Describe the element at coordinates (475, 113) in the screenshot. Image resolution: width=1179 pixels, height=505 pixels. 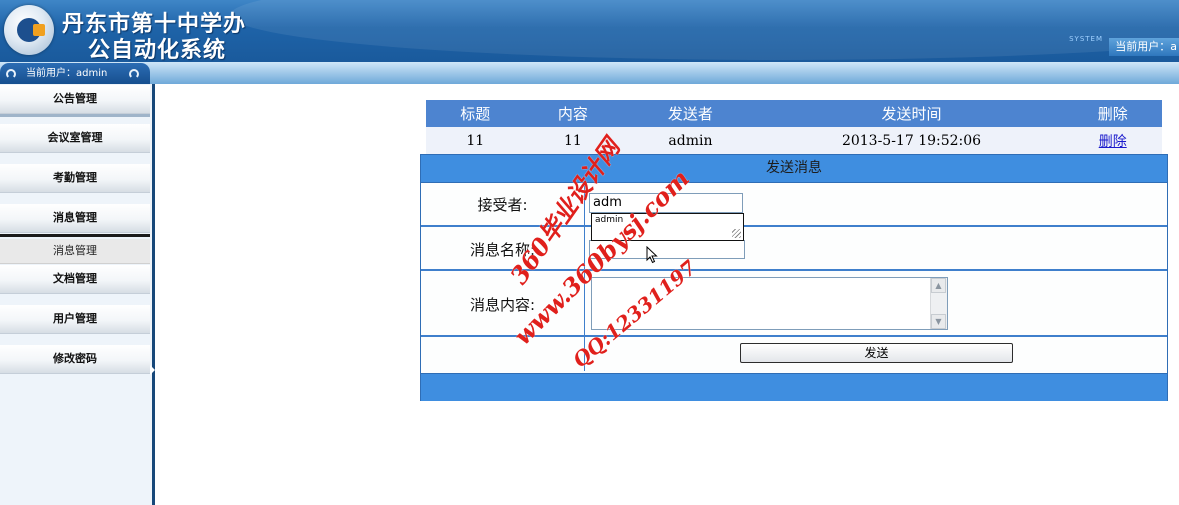
I see `column-header-title: 标题` at that location.